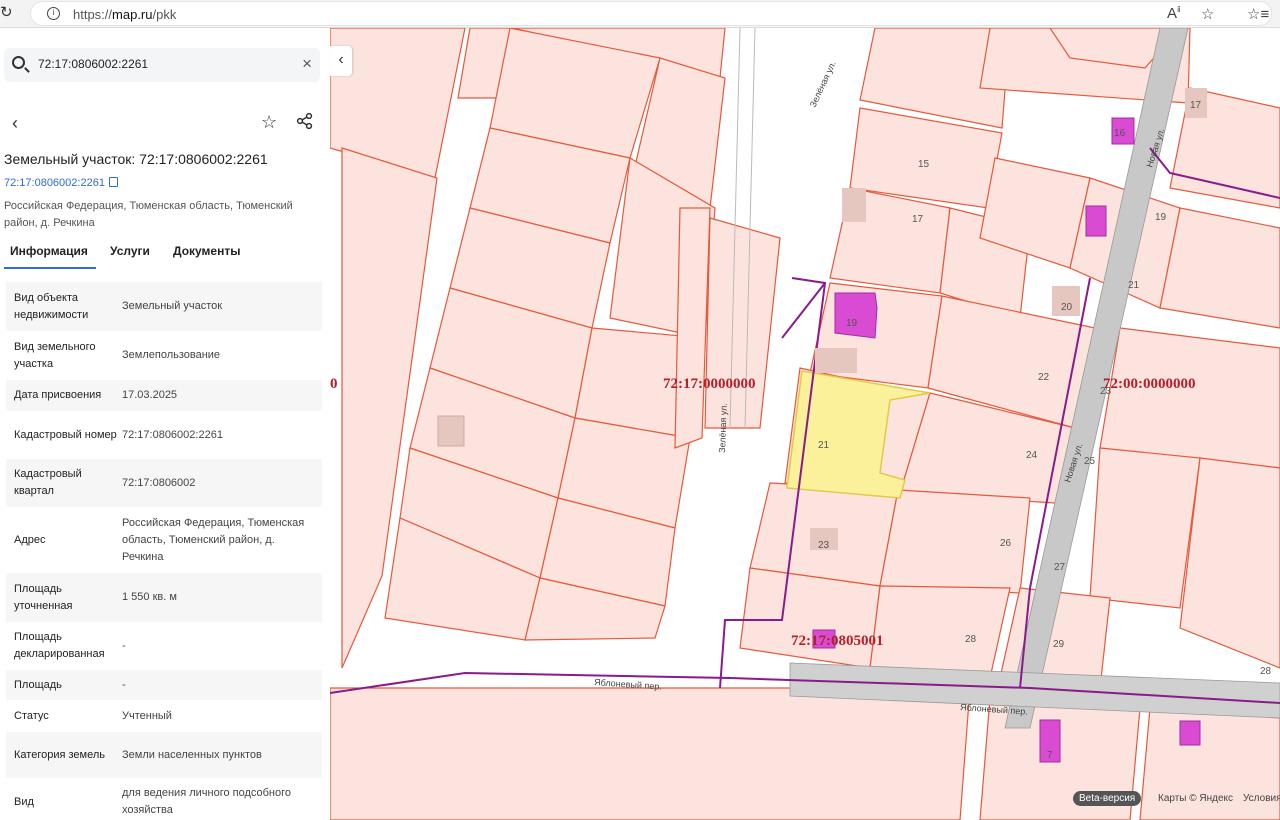 The height and width of the screenshot is (820, 1280). I want to click on back-button: ‹, so click(15, 123).